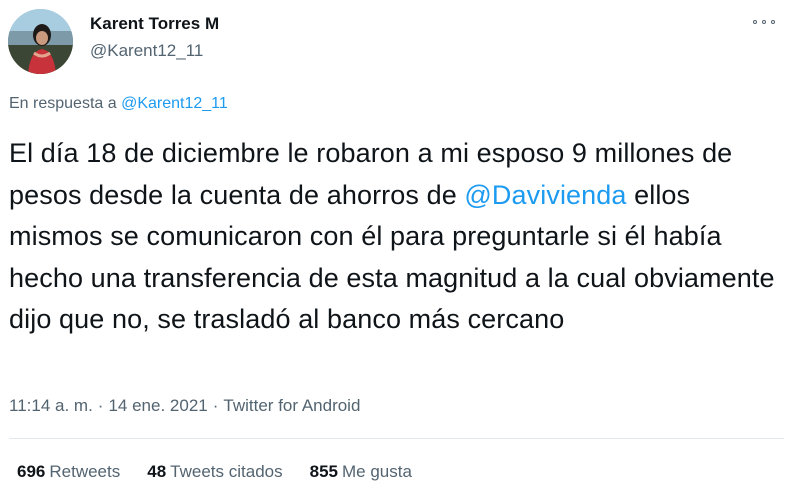  Describe the element at coordinates (764, 22) in the screenshot. I see `more-options-icon` at that location.